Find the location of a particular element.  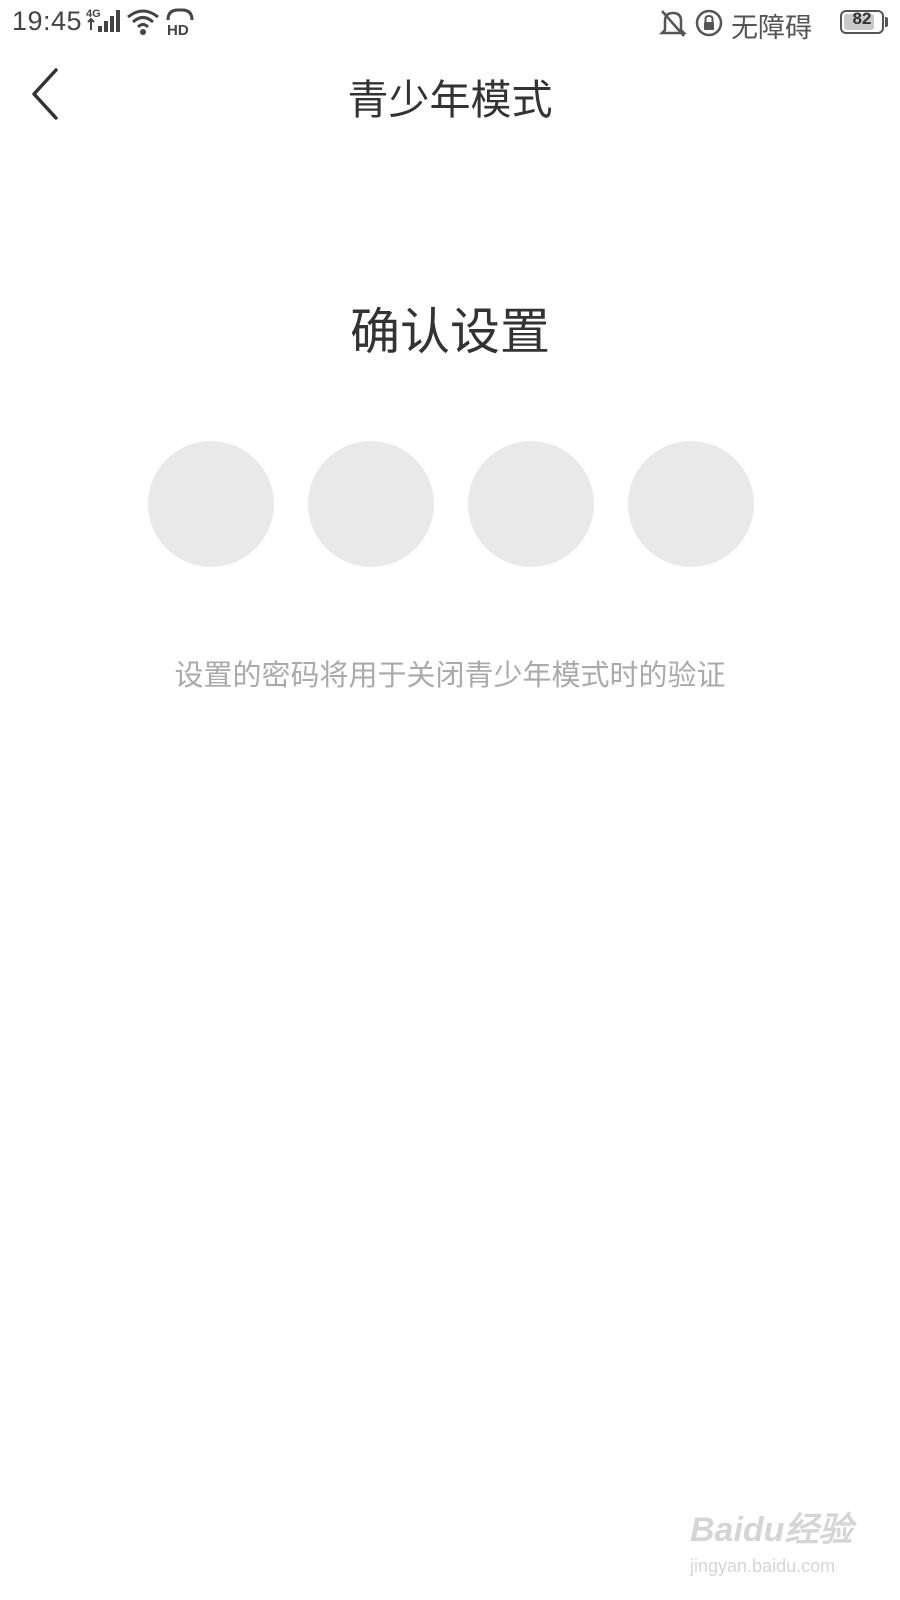

watermark-url: jingyan.baidu.com is located at coordinates (763, 1566).